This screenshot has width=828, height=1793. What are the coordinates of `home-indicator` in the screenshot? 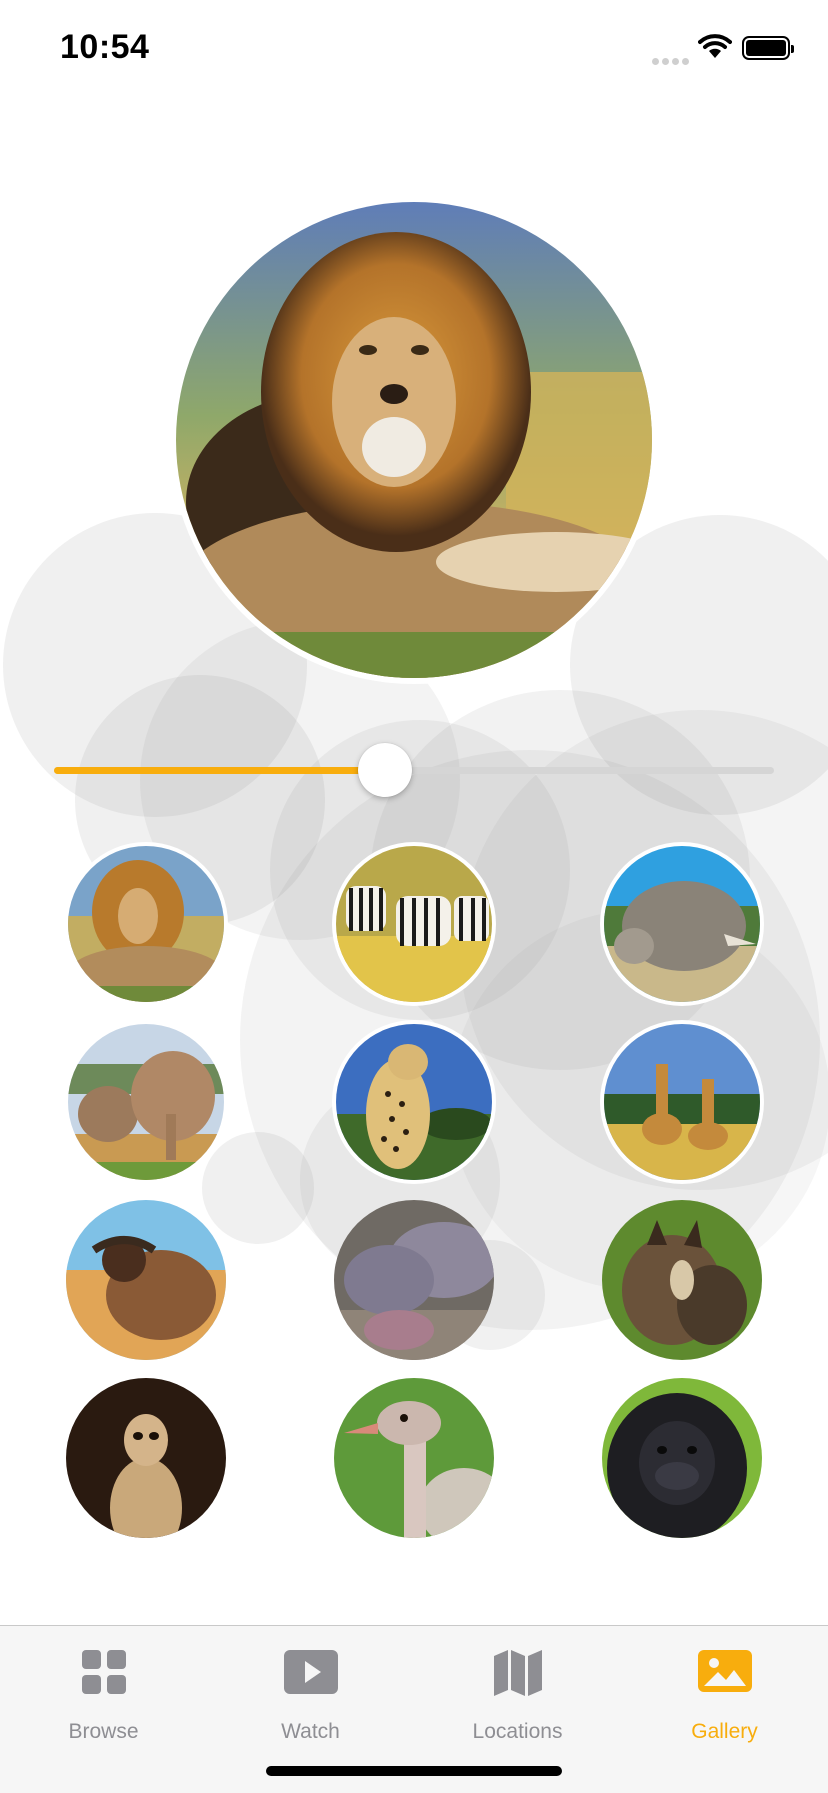 It's located at (414, 1771).